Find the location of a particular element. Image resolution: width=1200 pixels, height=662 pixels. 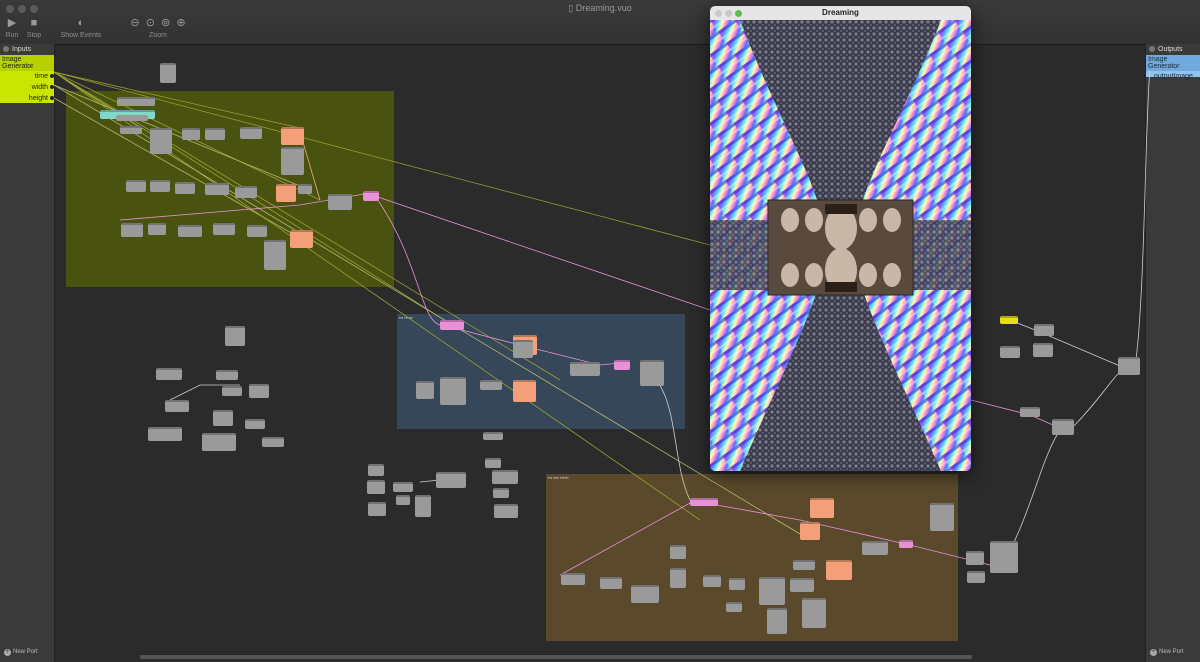

horizontal-scrollbar is located at coordinates (556, 657).